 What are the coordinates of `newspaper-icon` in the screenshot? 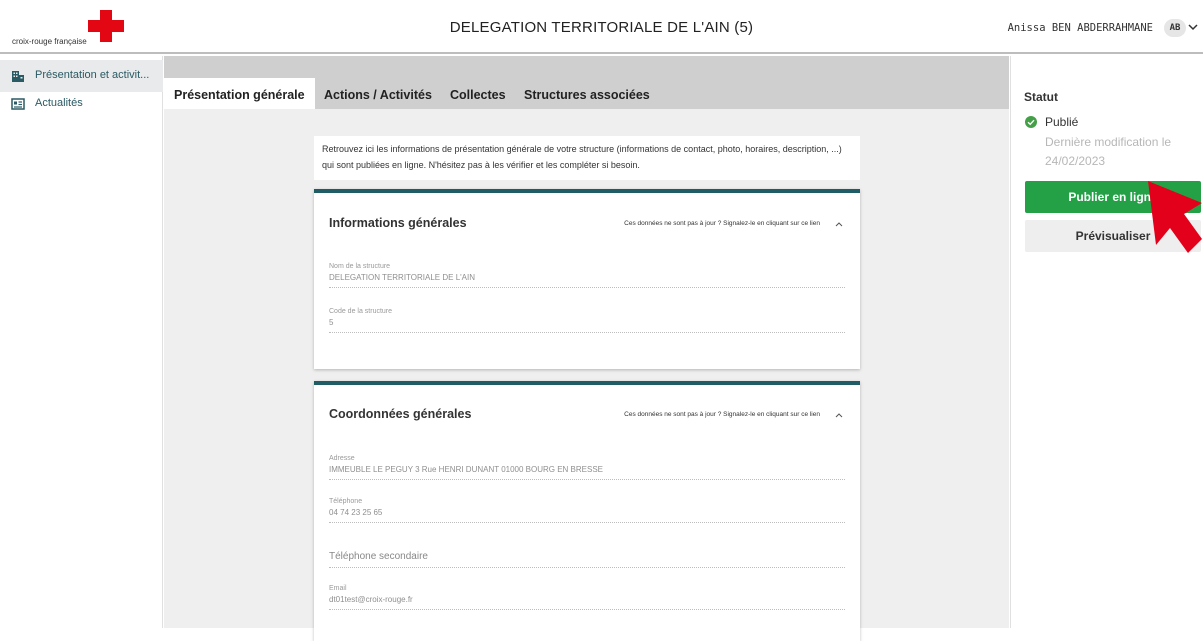 It's located at (18, 104).